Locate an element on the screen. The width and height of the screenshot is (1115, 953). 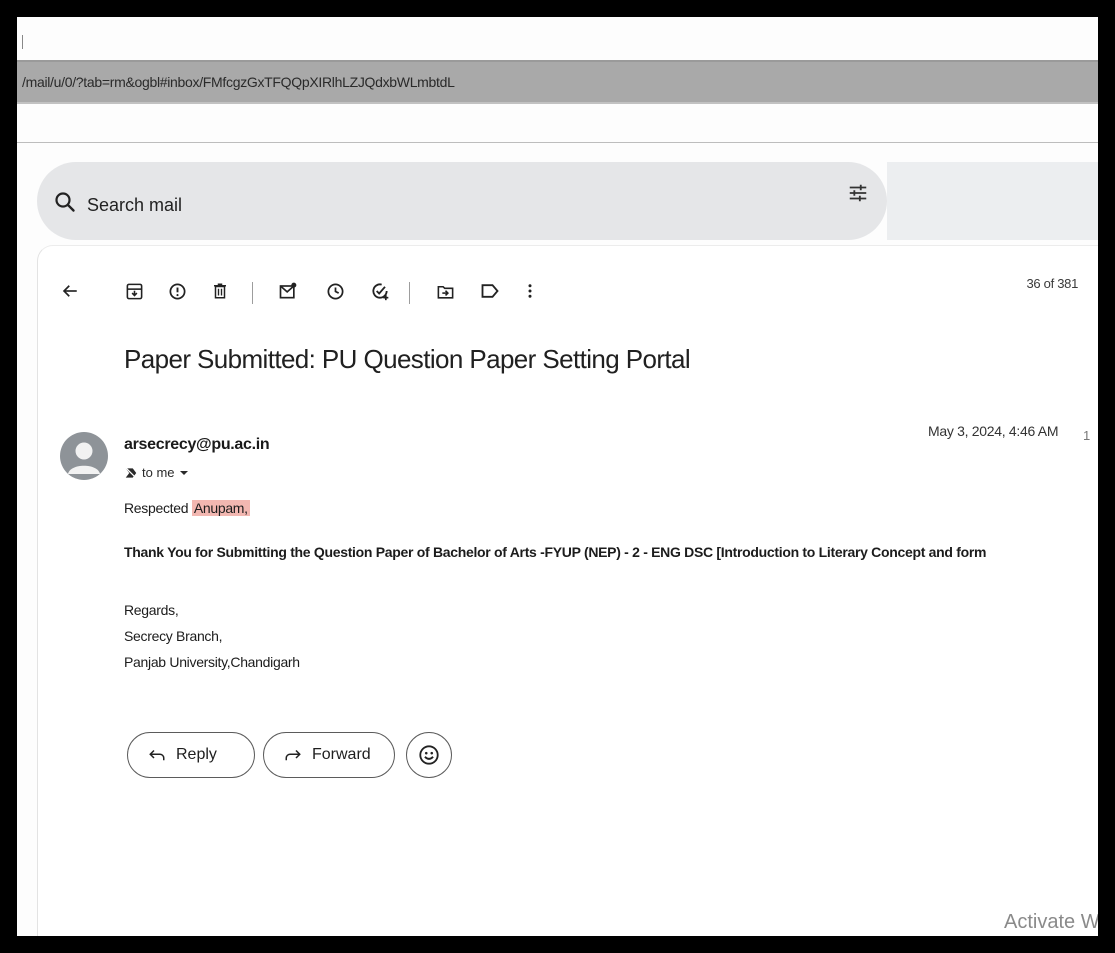
smiley-icon is located at coordinates (429, 755).